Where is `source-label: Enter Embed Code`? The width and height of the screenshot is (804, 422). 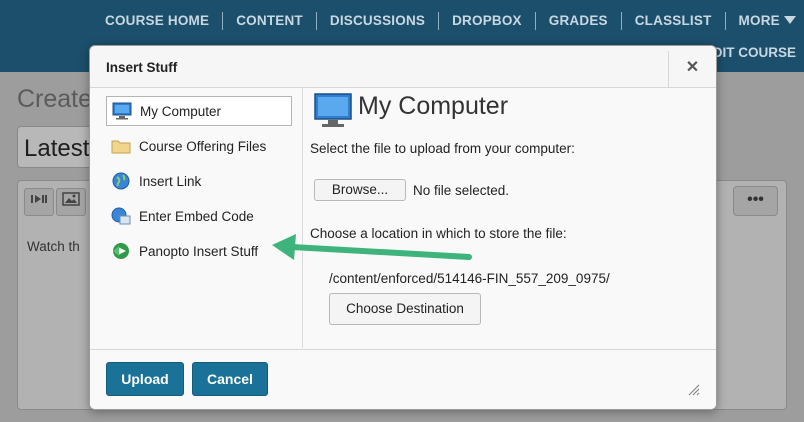
source-label: Enter Embed Code is located at coordinates (196, 216).